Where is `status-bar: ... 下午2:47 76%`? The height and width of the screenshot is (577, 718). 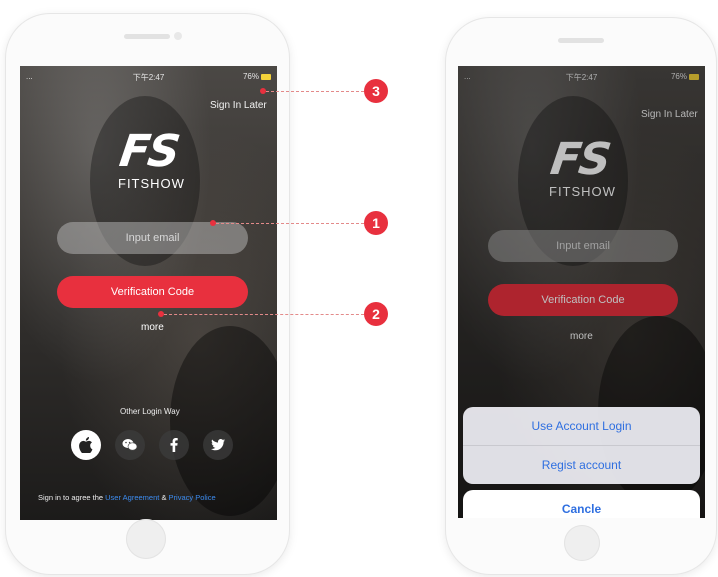
status-bar: ... 下午2:47 76% is located at coordinates (148, 78).